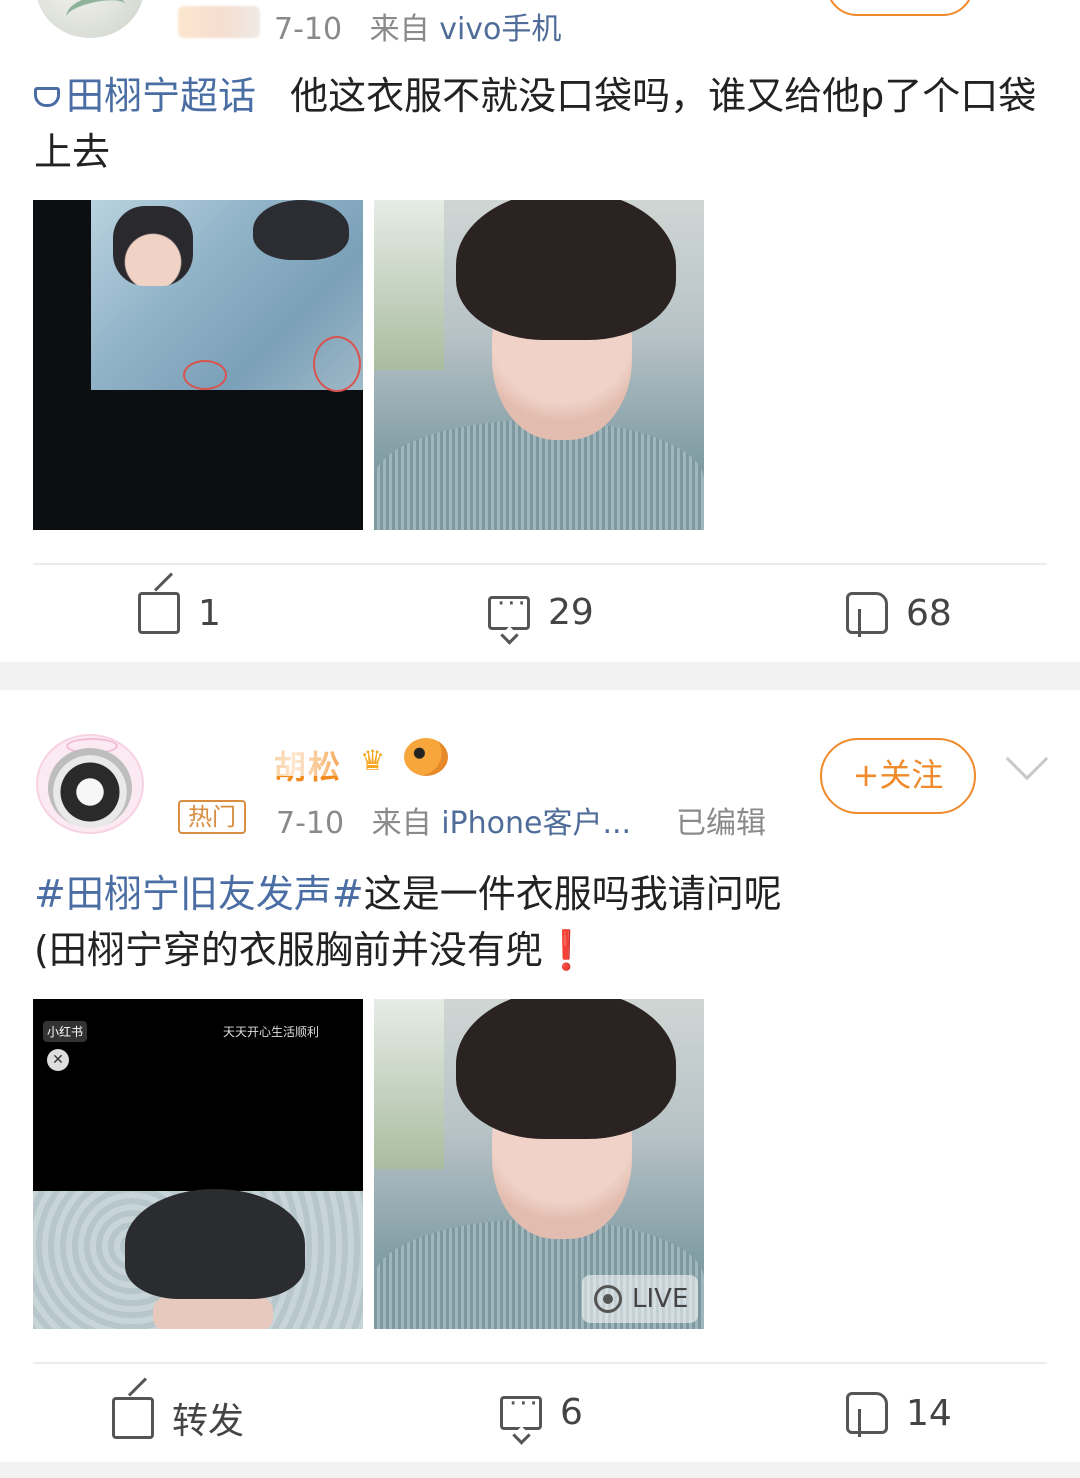 This screenshot has width=1080, height=1478. Describe the element at coordinates (899, 1414) in the screenshot. I see `like-button: 14` at that location.